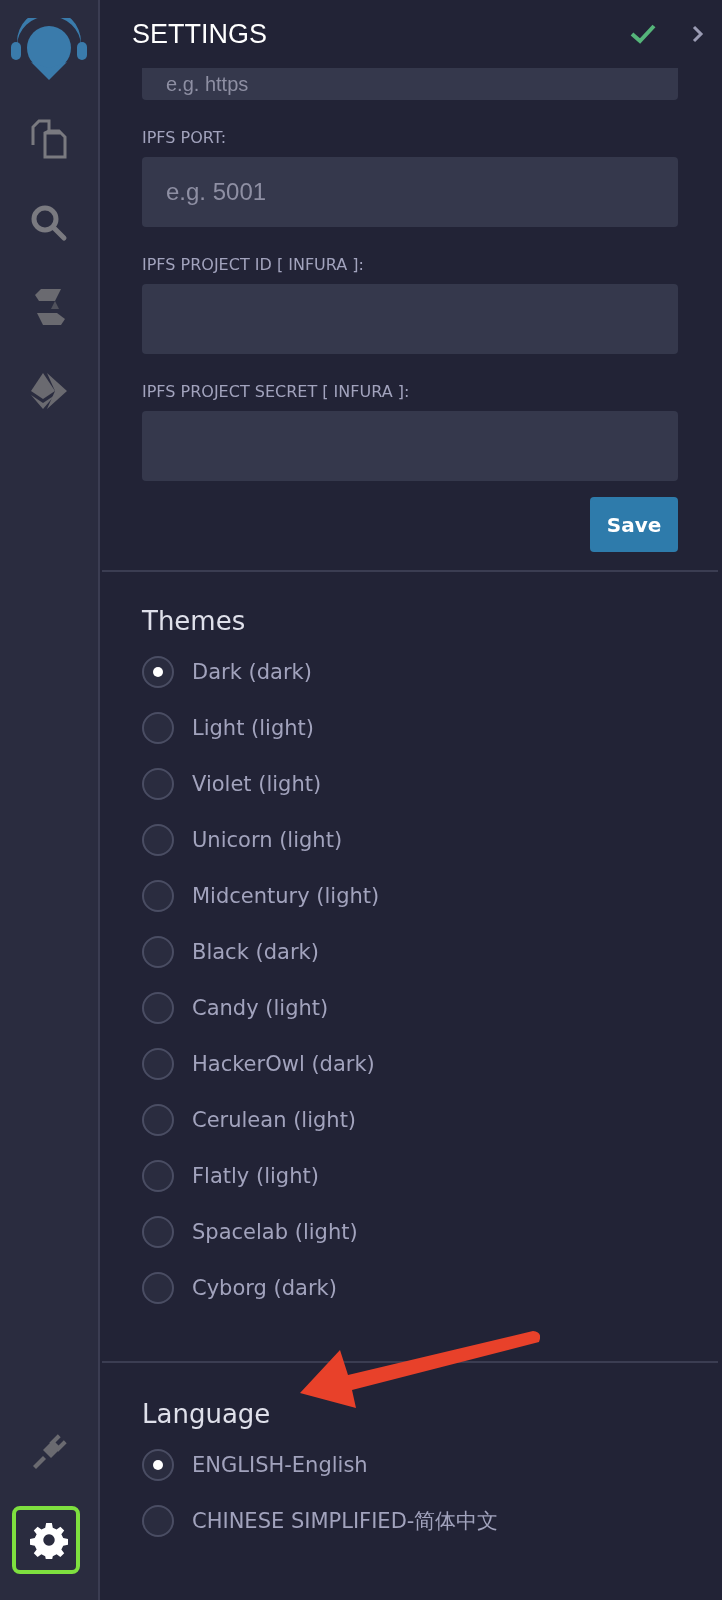  What do you see at coordinates (276, 392) in the screenshot?
I see `field-label: IPFS PROJECT SECRET [ INFURA ]:` at bounding box center [276, 392].